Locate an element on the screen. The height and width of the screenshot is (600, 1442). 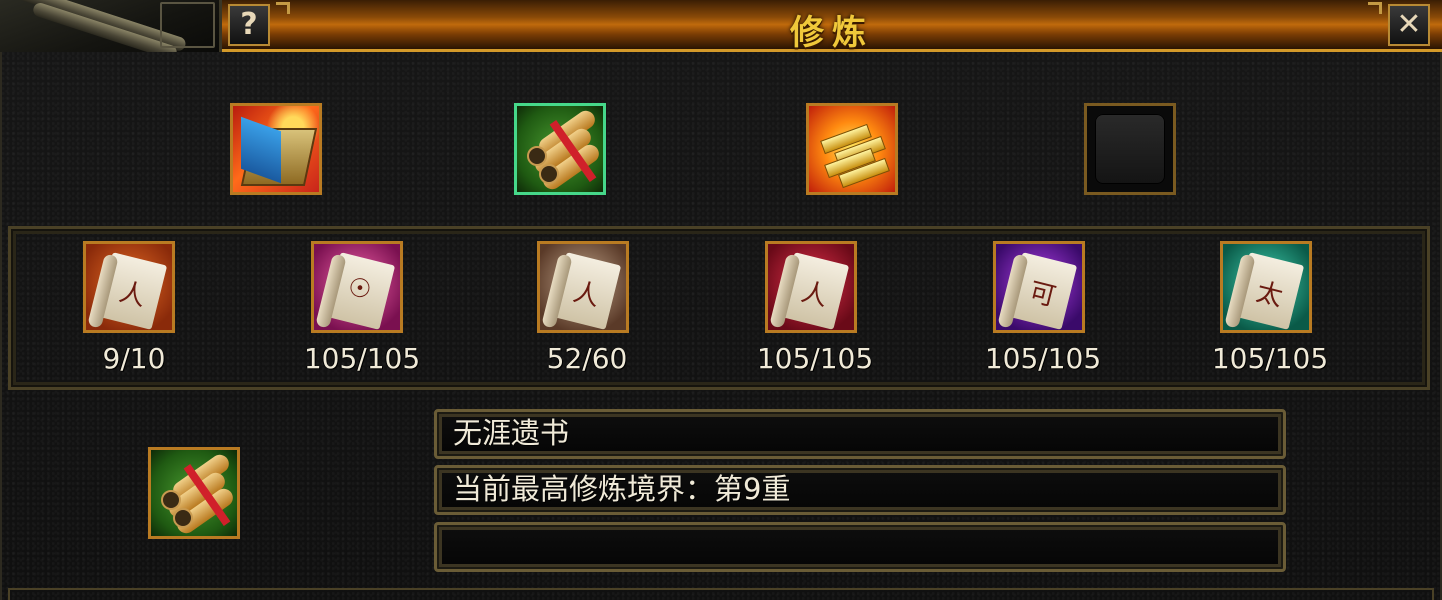
teal-scroll-icon: 太 is located at coordinates (1266, 287).